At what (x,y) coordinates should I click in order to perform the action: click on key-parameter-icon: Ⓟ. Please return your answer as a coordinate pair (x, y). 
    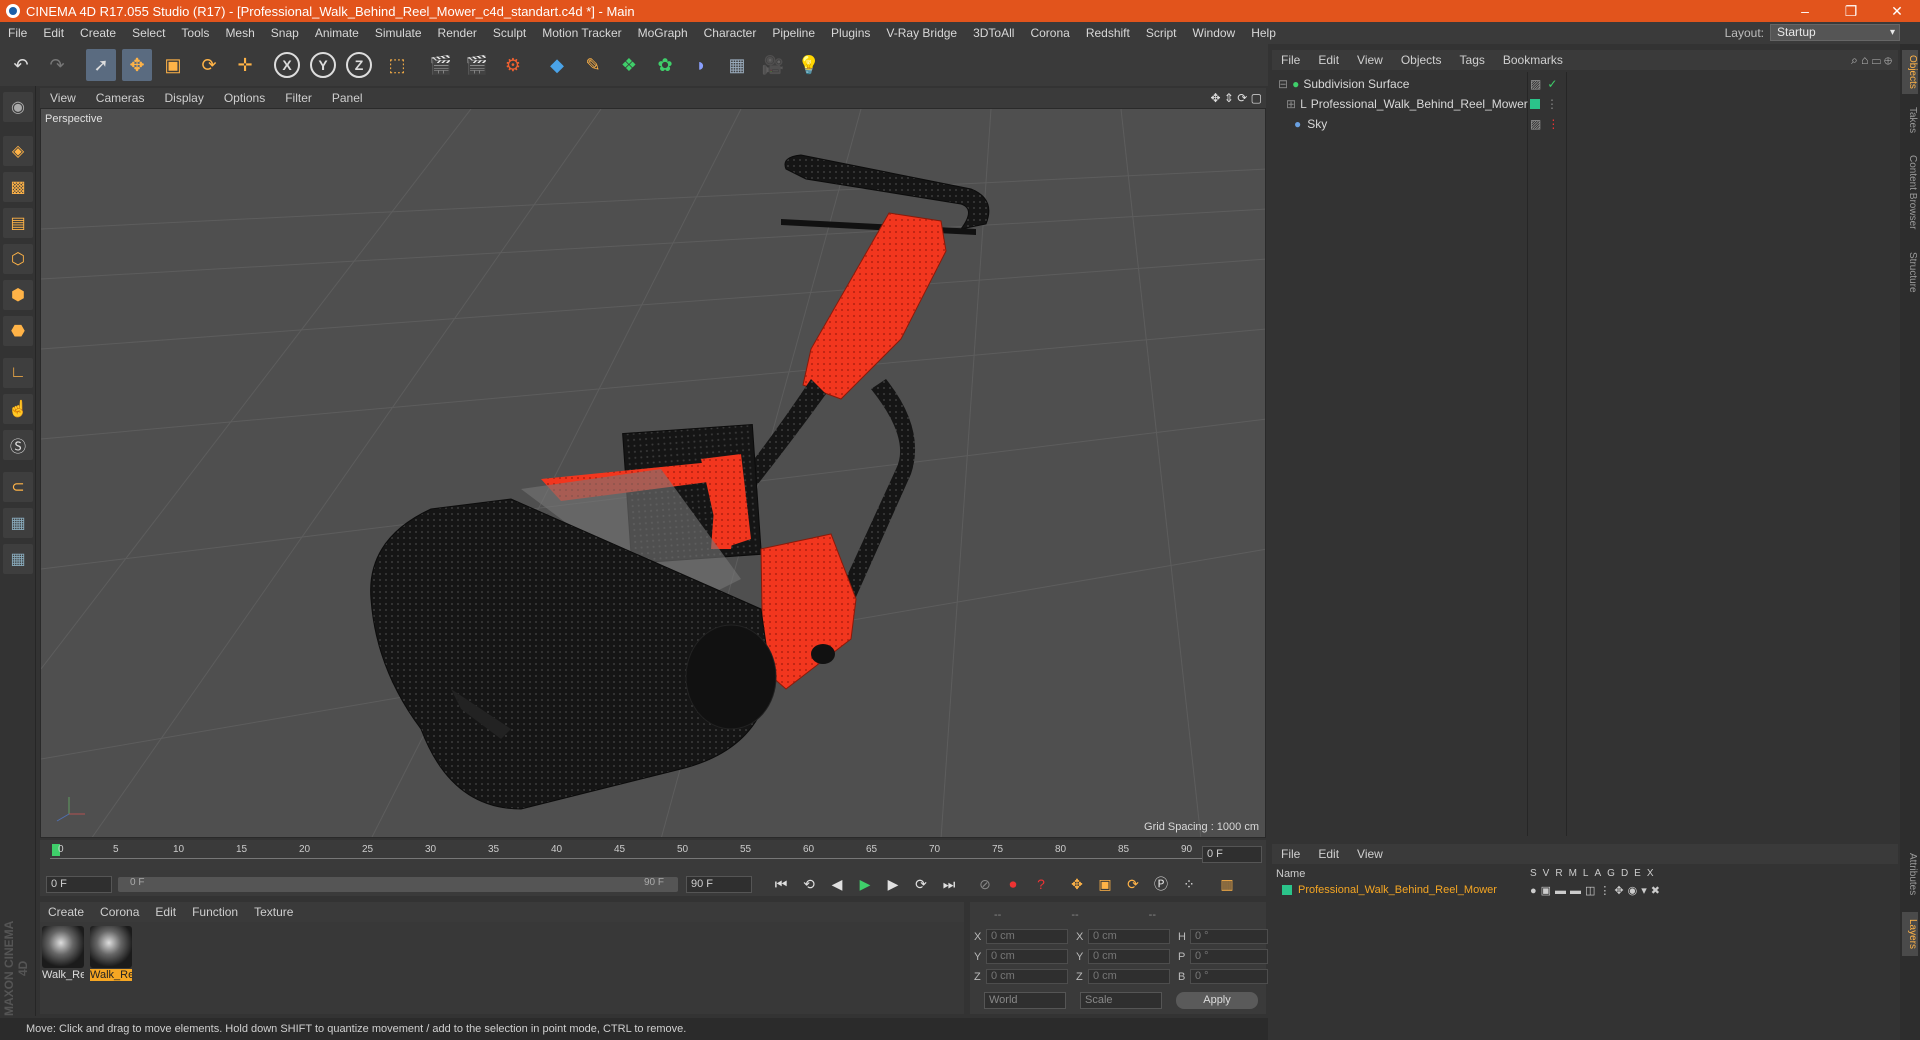
    Looking at the image, I should click on (1161, 884).